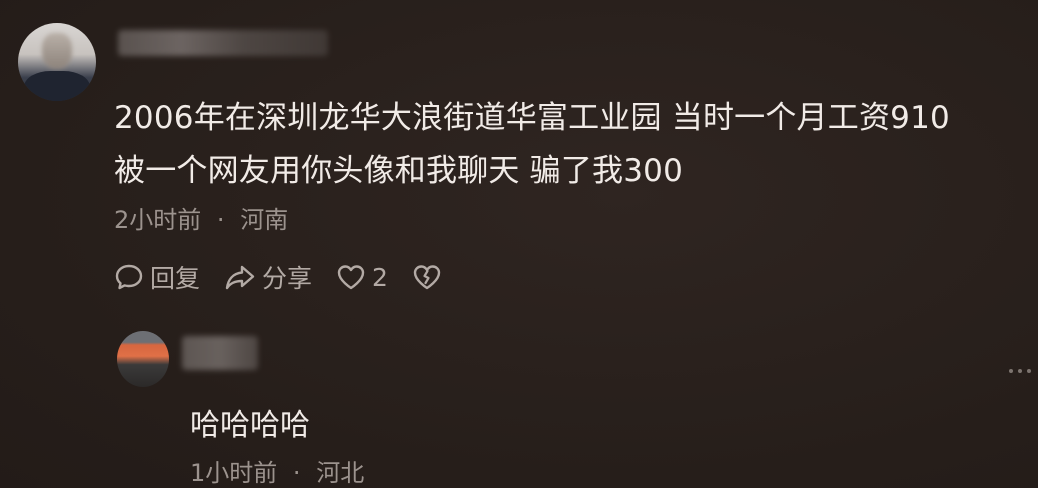  Describe the element at coordinates (129, 277) in the screenshot. I see `speech-bubble-icon` at that location.